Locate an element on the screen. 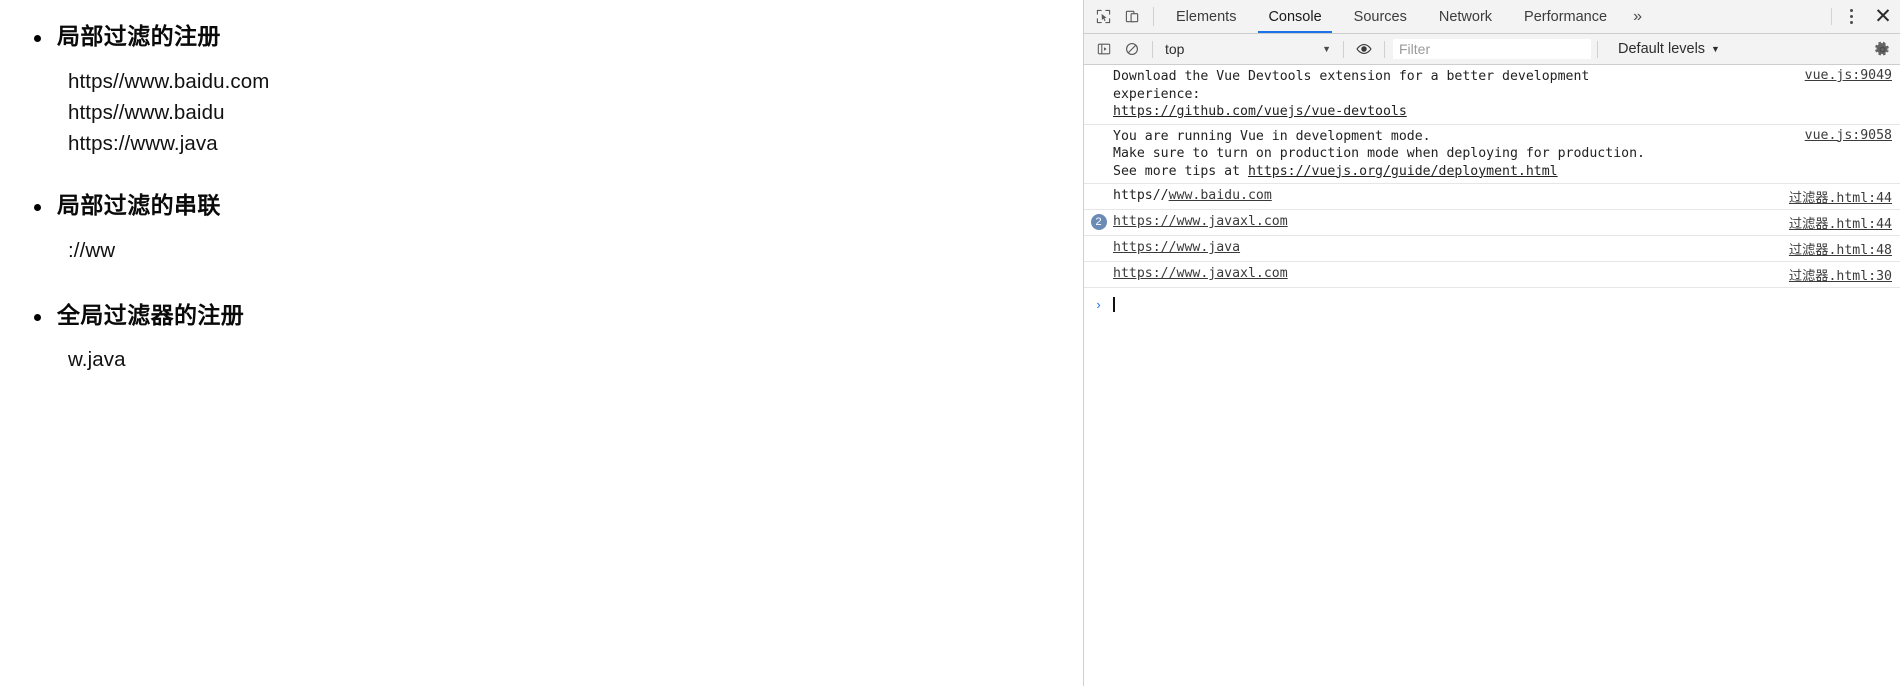 Image resolution: width=1900 pixels, height=686 pixels. body-line-2-0: w.java is located at coordinates (97, 360).